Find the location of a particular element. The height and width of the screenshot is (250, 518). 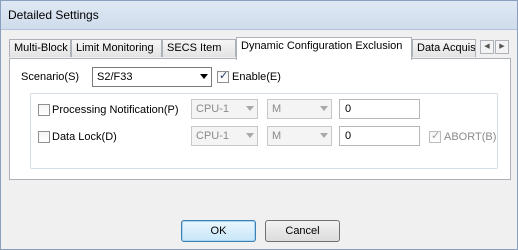

abort-checkbox is located at coordinates (435, 136).